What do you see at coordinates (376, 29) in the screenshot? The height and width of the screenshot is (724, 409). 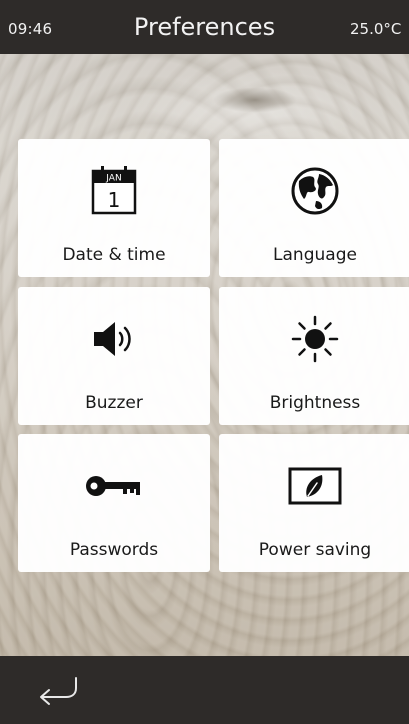 I see `temperature-readout: 25.0°C` at bounding box center [376, 29].